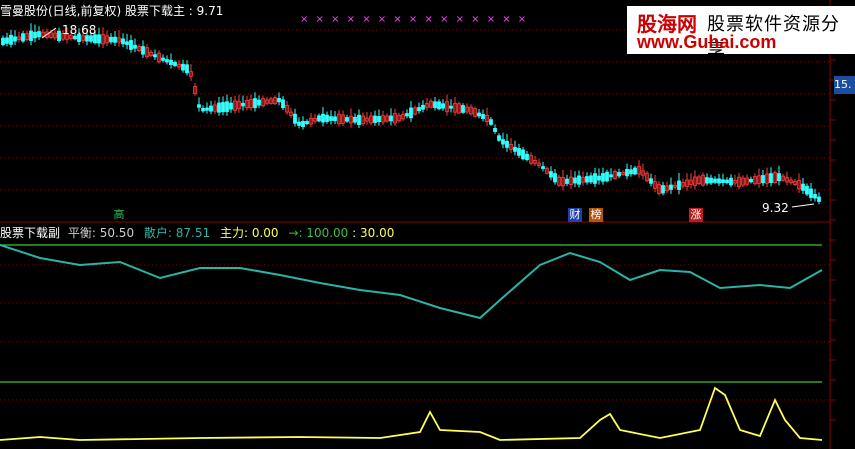 The width and height of the screenshot is (855, 449). I want to click on signal-markers: × × × × × × × × × × × × × × ×, so click(414, 19).